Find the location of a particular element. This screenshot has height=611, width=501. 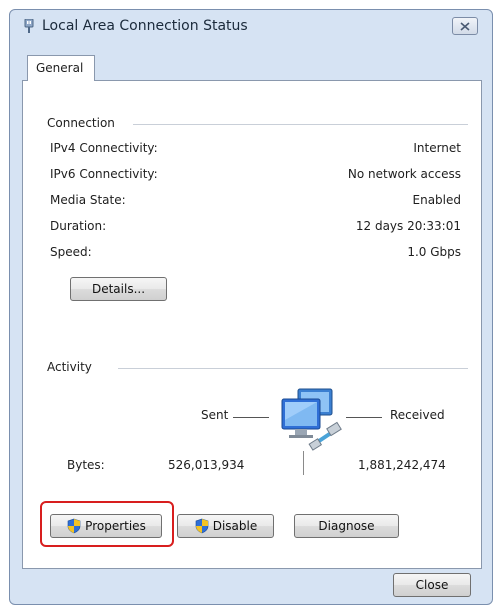

speed-value: 1.0 Gbps is located at coordinates (434, 252).